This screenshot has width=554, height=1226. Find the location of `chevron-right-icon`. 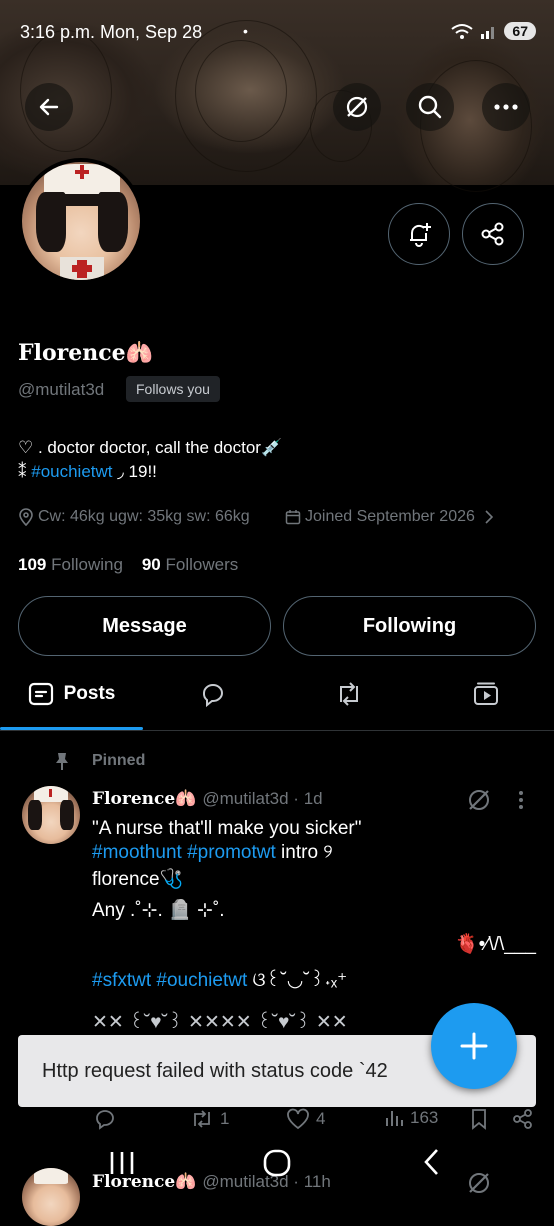

chevron-right-icon is located at coordinates (489, 517).